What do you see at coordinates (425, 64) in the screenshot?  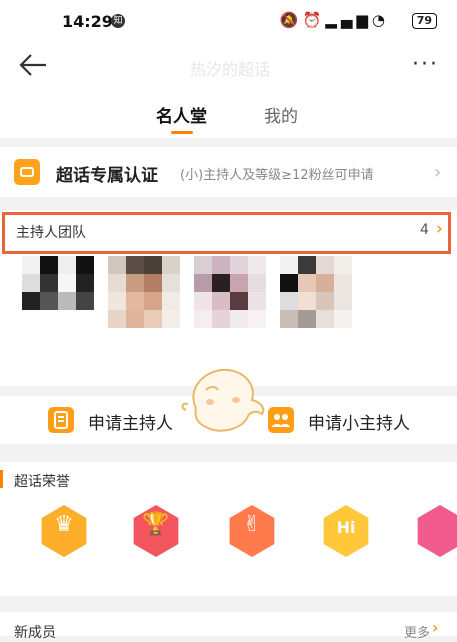 I see `more-options-icon: ···` at bounding box center [425, 64].